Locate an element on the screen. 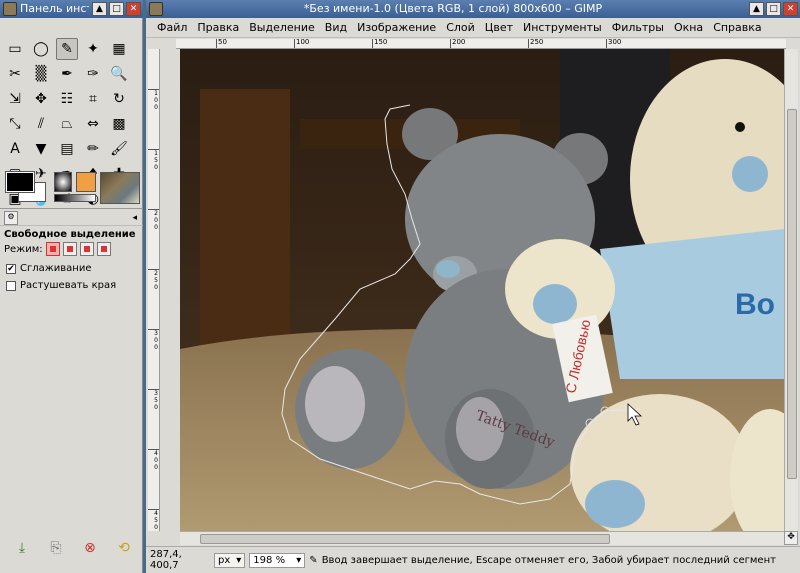  ruler-tick-label: 200 is located at coordinates (458, 43).